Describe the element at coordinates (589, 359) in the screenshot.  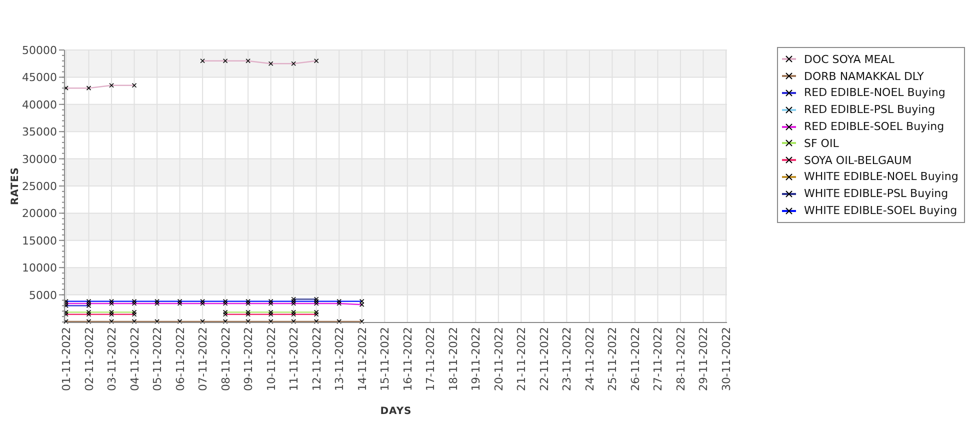
I see `x-tick-label: 24-11-2022` at that location.